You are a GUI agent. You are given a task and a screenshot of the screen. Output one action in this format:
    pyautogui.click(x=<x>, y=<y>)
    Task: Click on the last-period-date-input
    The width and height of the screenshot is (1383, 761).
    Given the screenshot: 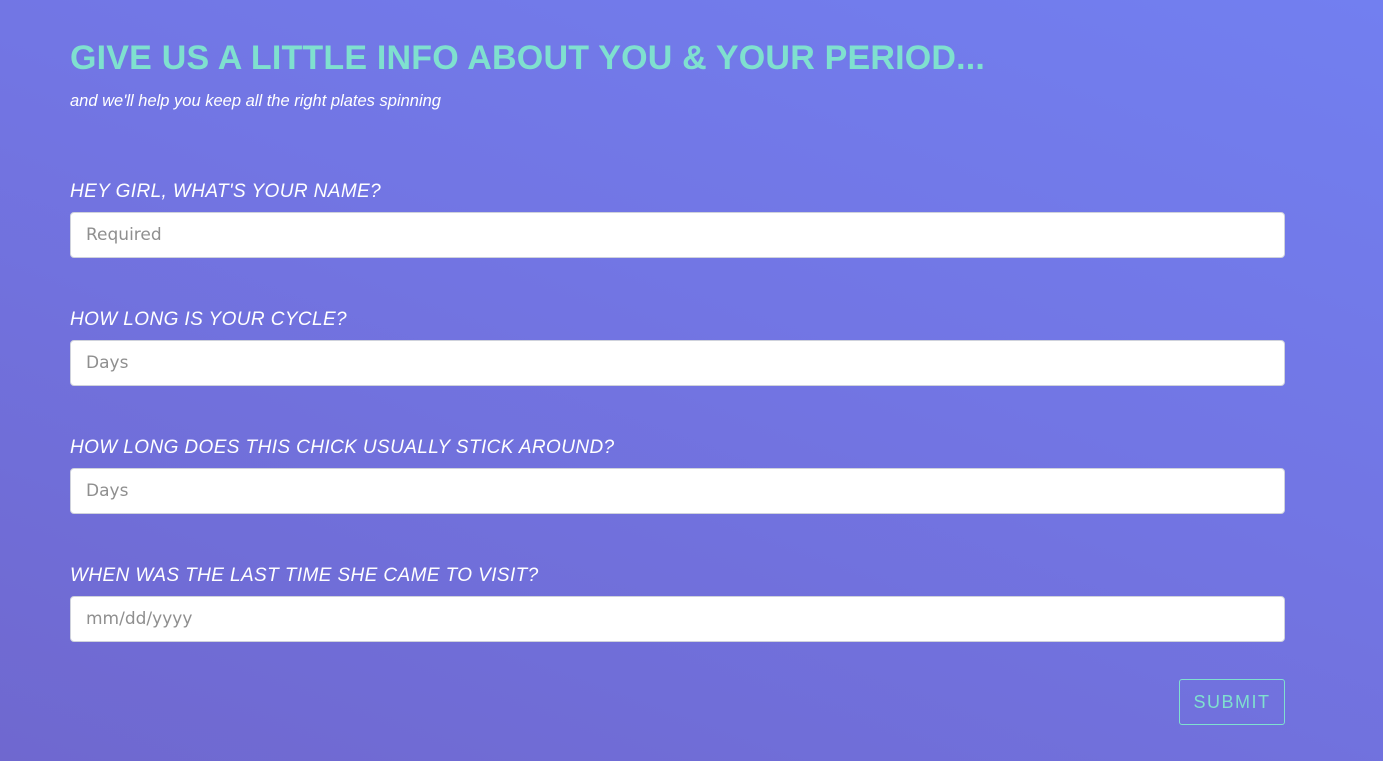 What is the action you would take?
    pyautogui.click(x=677, y=619)
    